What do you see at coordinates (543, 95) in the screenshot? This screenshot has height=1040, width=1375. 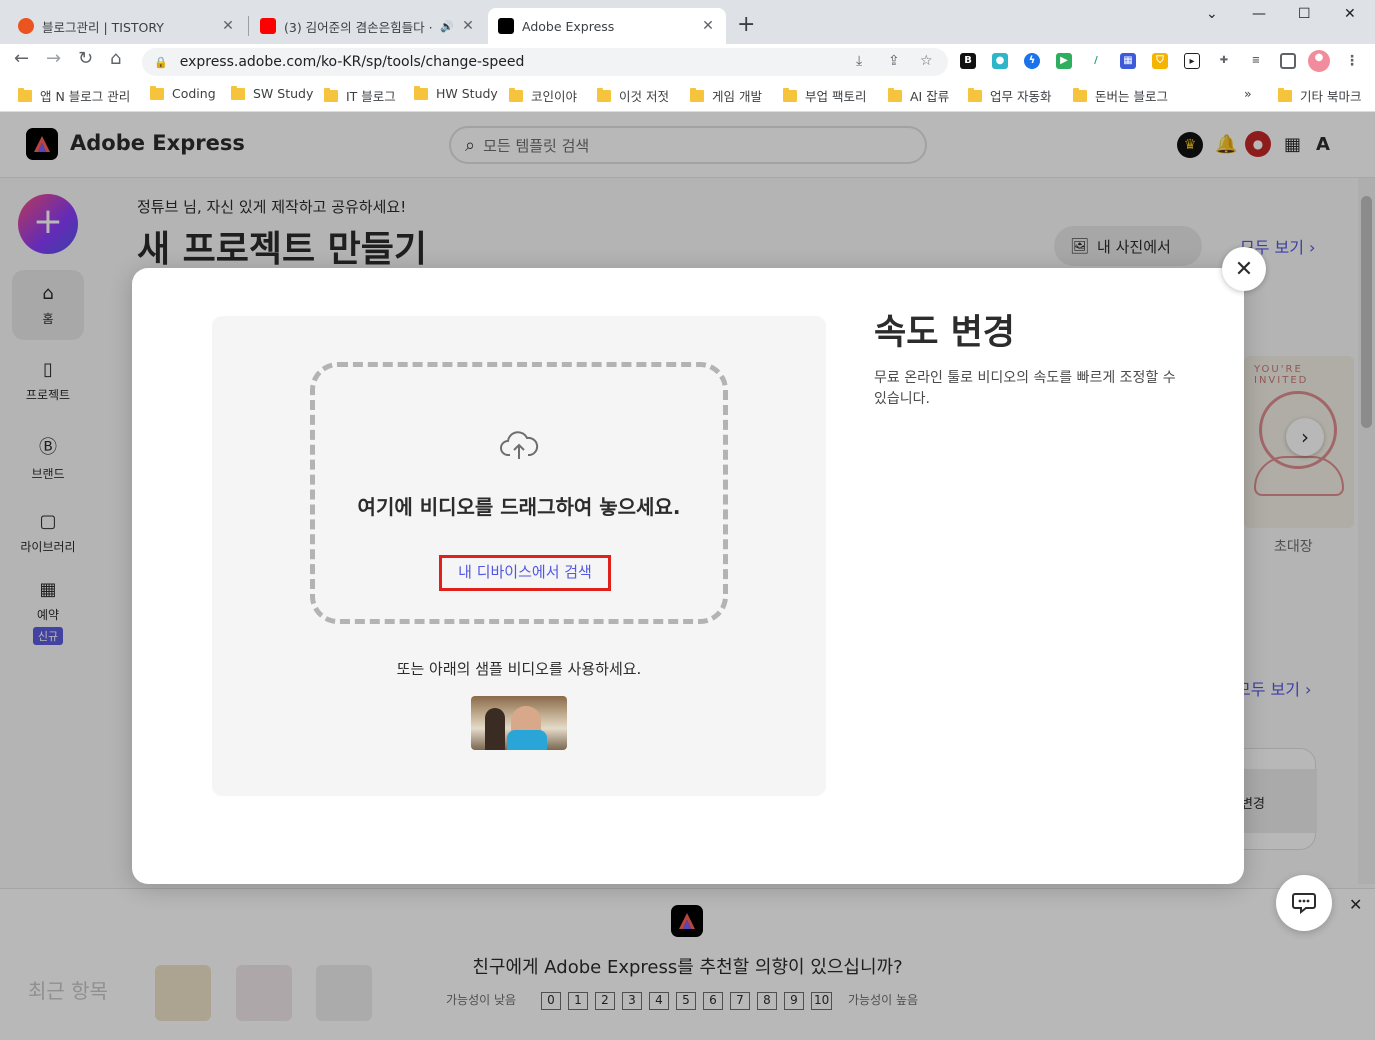 I see `bookmark-folder: 코인이야` at bounding box center [543, 95].